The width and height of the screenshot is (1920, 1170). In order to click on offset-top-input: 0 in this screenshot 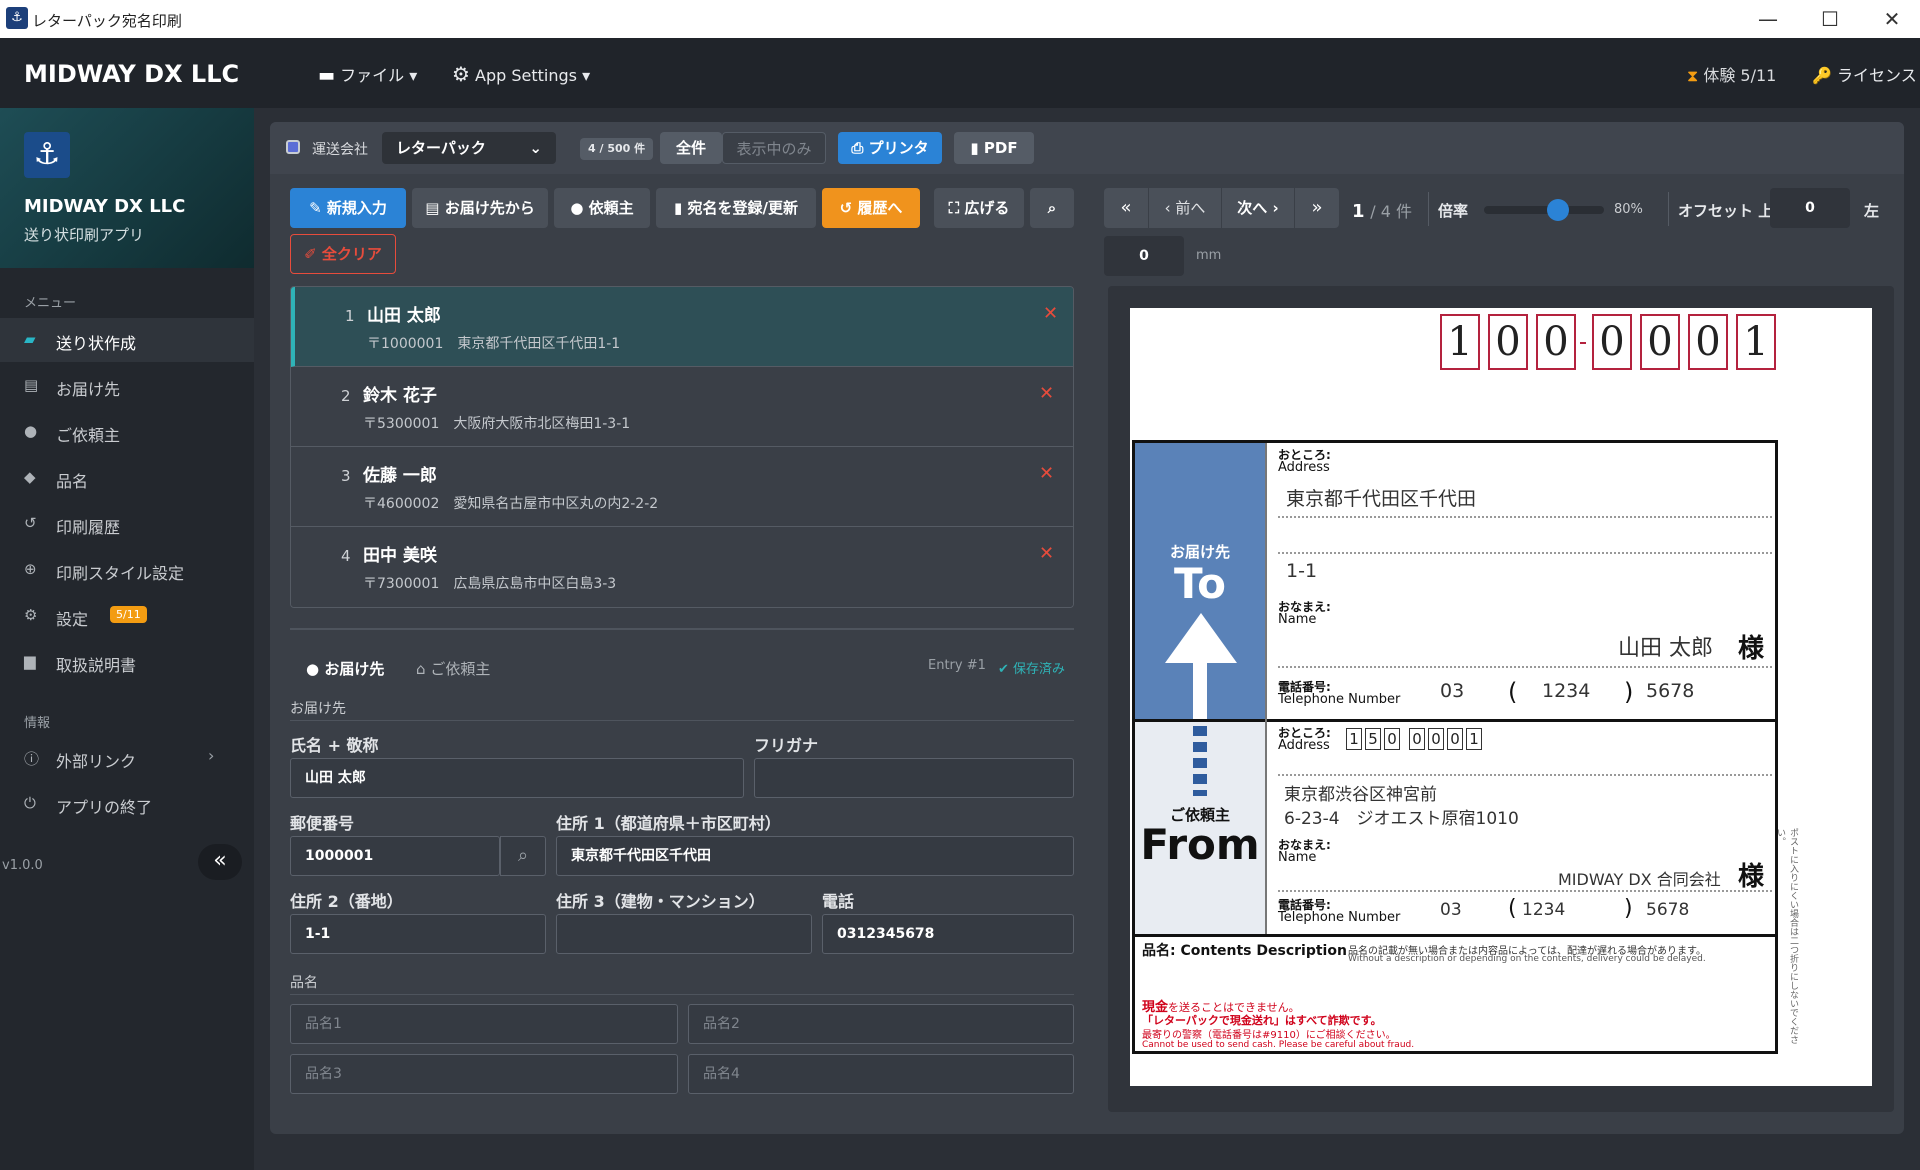, I will do `click(1810, 208)`.